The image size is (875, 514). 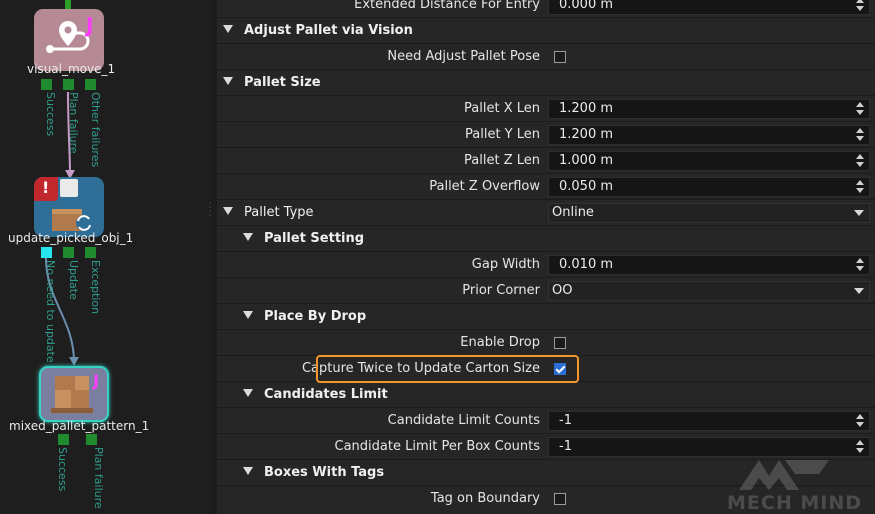 What do you see at coordinates (505, 264) in the screenshot?
I see `prop-label: Gap Width` at bounding box center [505, 264].